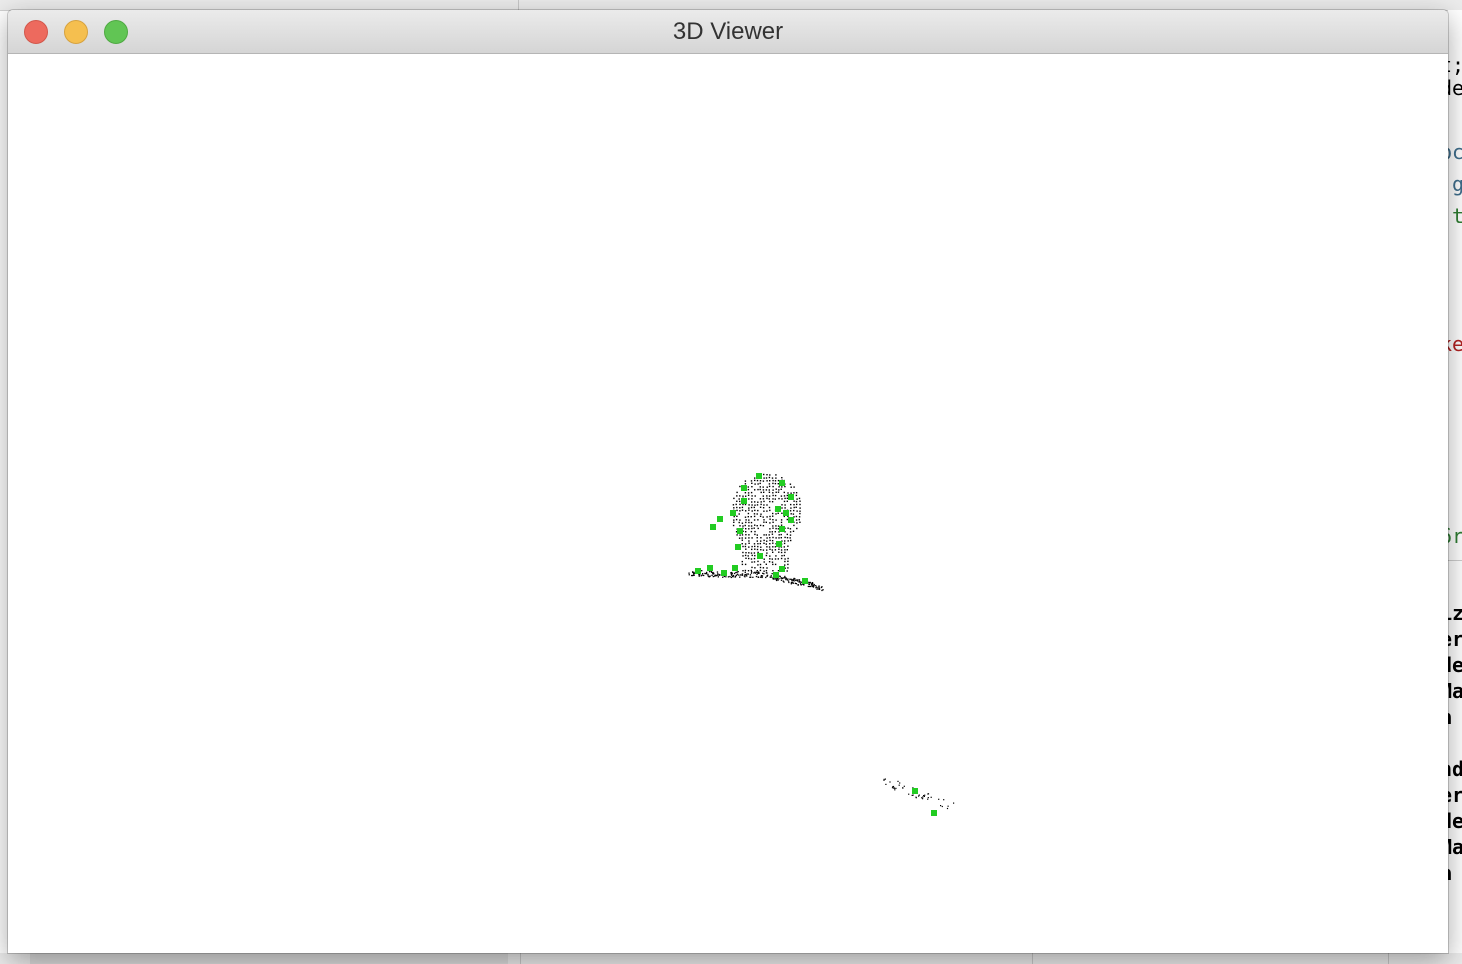  What do you see at coordinates (36, 32) in the screenshot?
I see `close-icon` at bounding box center [36, 32].